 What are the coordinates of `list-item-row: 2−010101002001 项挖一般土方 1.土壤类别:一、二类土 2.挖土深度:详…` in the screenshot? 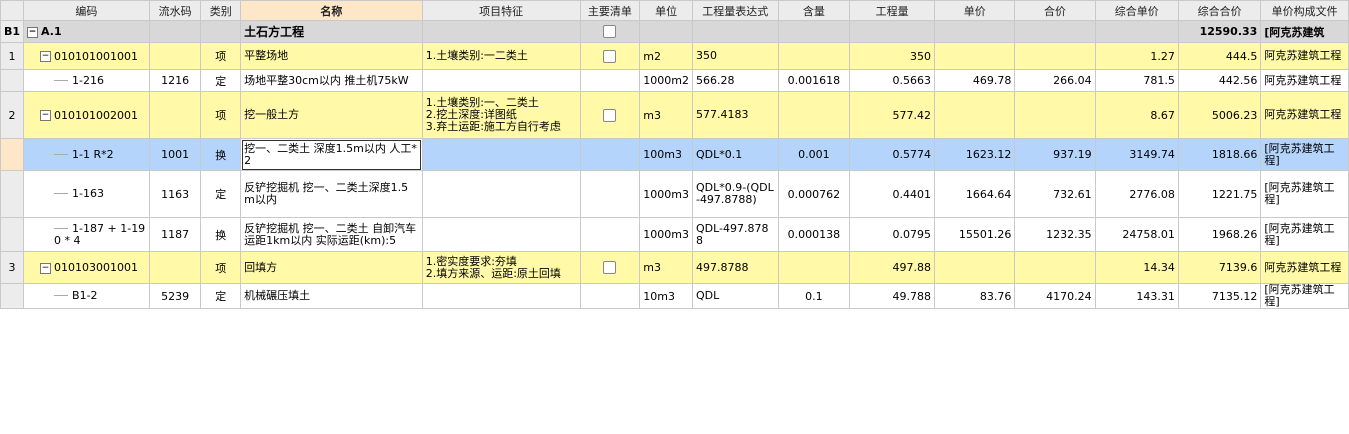 It's located at (674, 115).